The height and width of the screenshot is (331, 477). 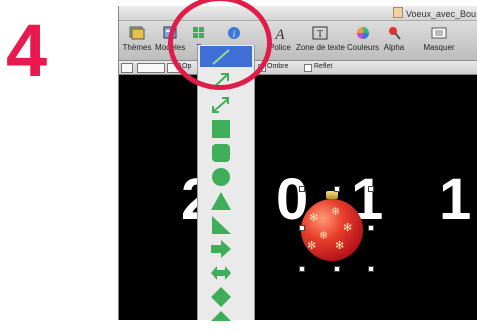 What do you see at coordinates (308, 68) in the screenshot?
I see `reflection-checkbox` at bounding box center [308, 68].